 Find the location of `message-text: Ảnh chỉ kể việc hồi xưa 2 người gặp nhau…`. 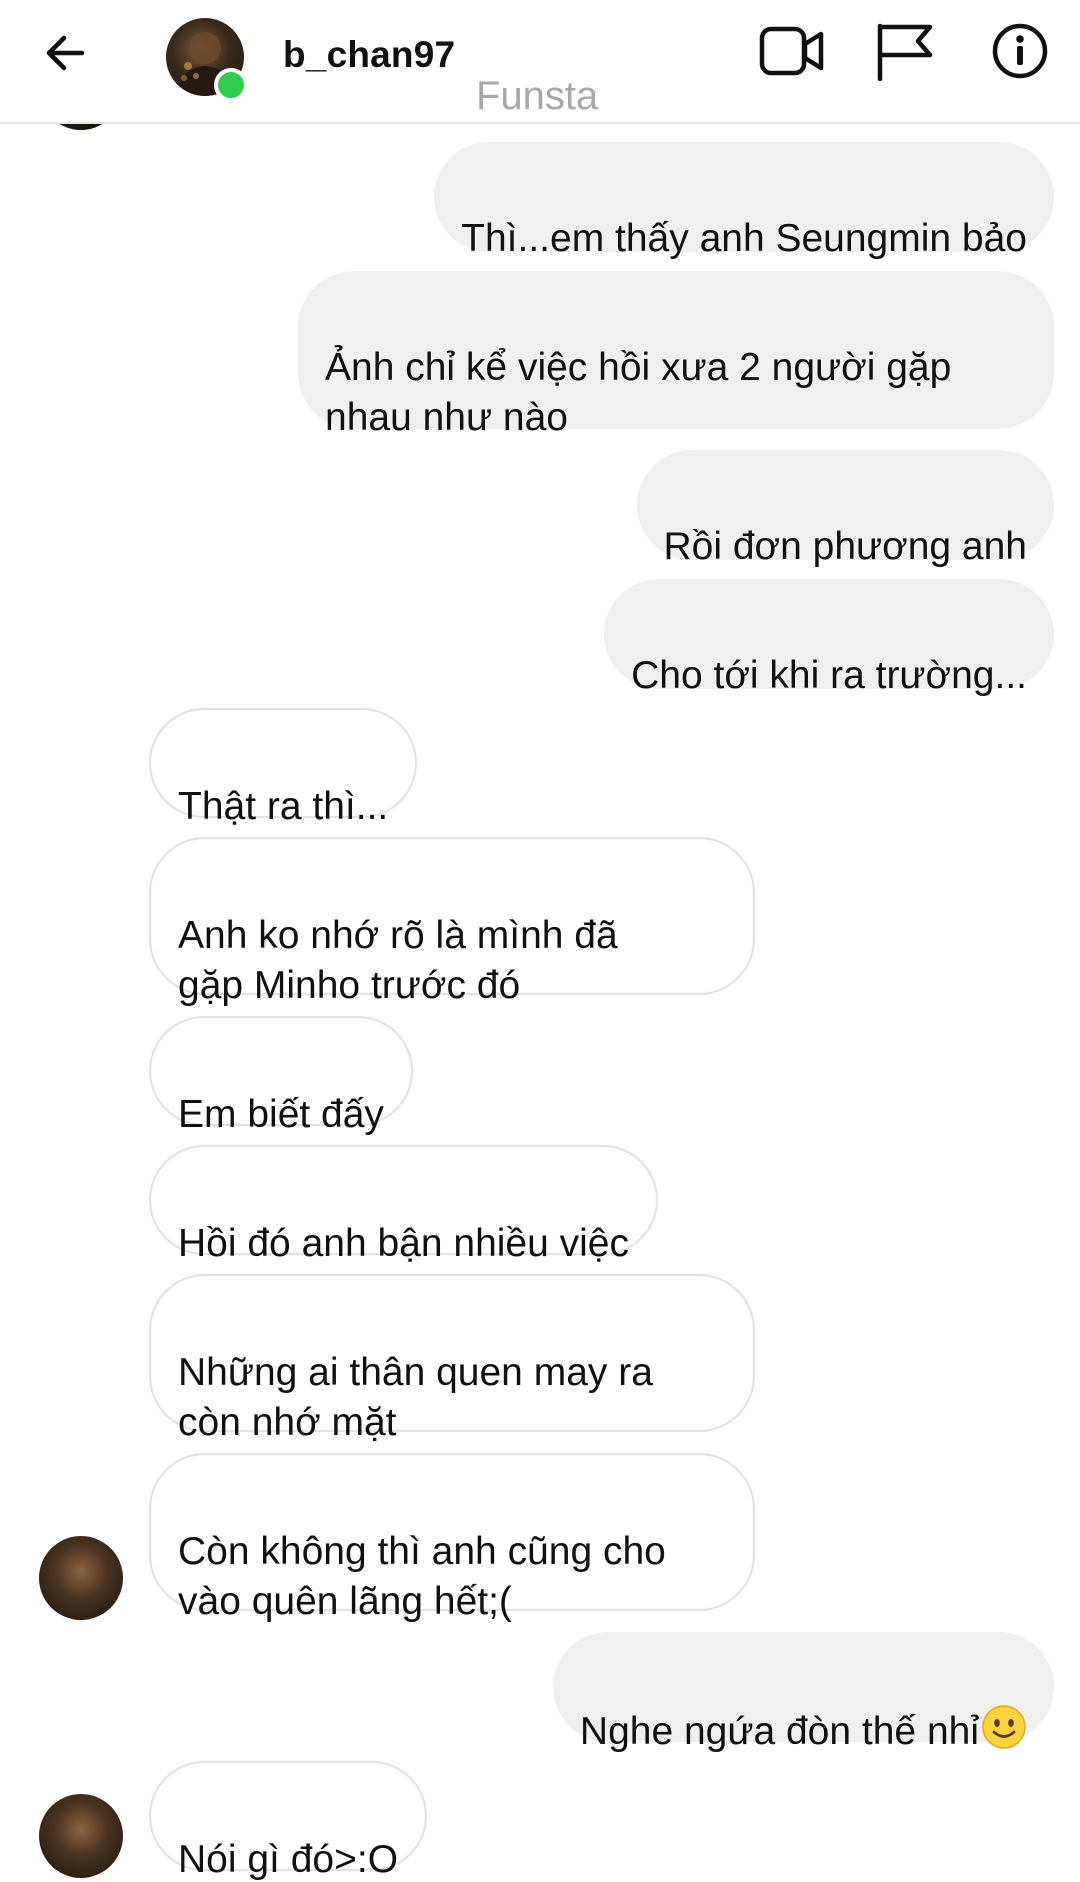

message-text: Ảnh chỉ kể việc hồi xưa 2 người gặp nhau… is located at coordinates (638, 392).